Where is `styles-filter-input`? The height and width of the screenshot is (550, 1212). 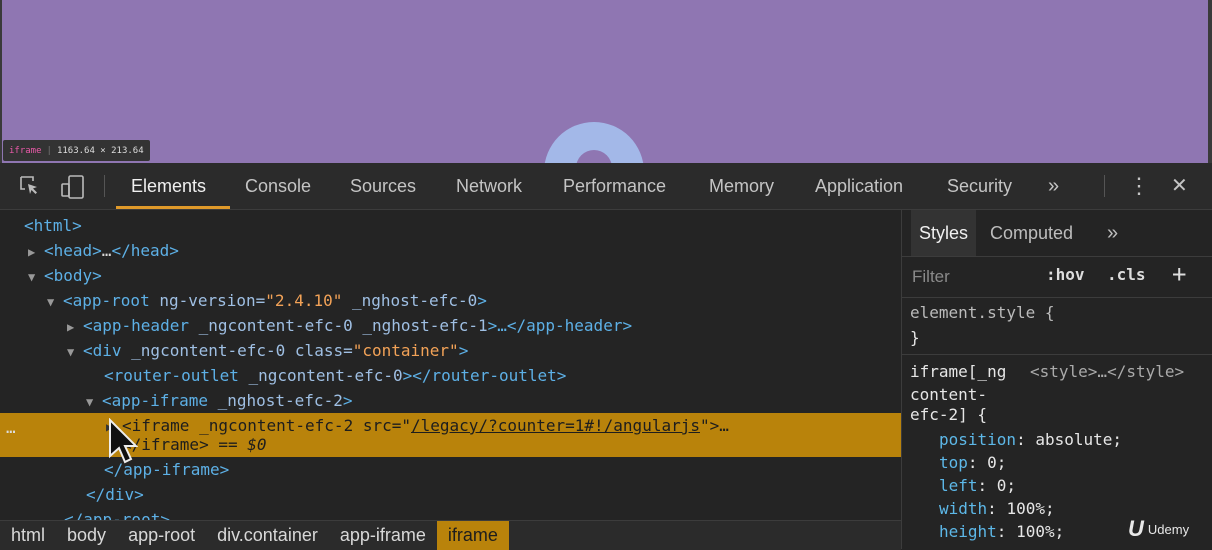 styles-filter-input is located at coordinates (972, 277).